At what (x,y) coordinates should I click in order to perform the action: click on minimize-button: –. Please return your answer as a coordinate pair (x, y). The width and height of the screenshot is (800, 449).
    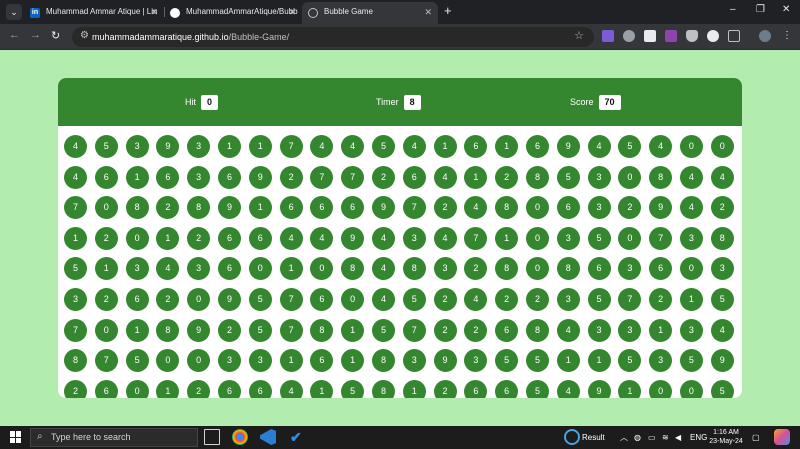
    Looking at the image, I should click on (733, 9).